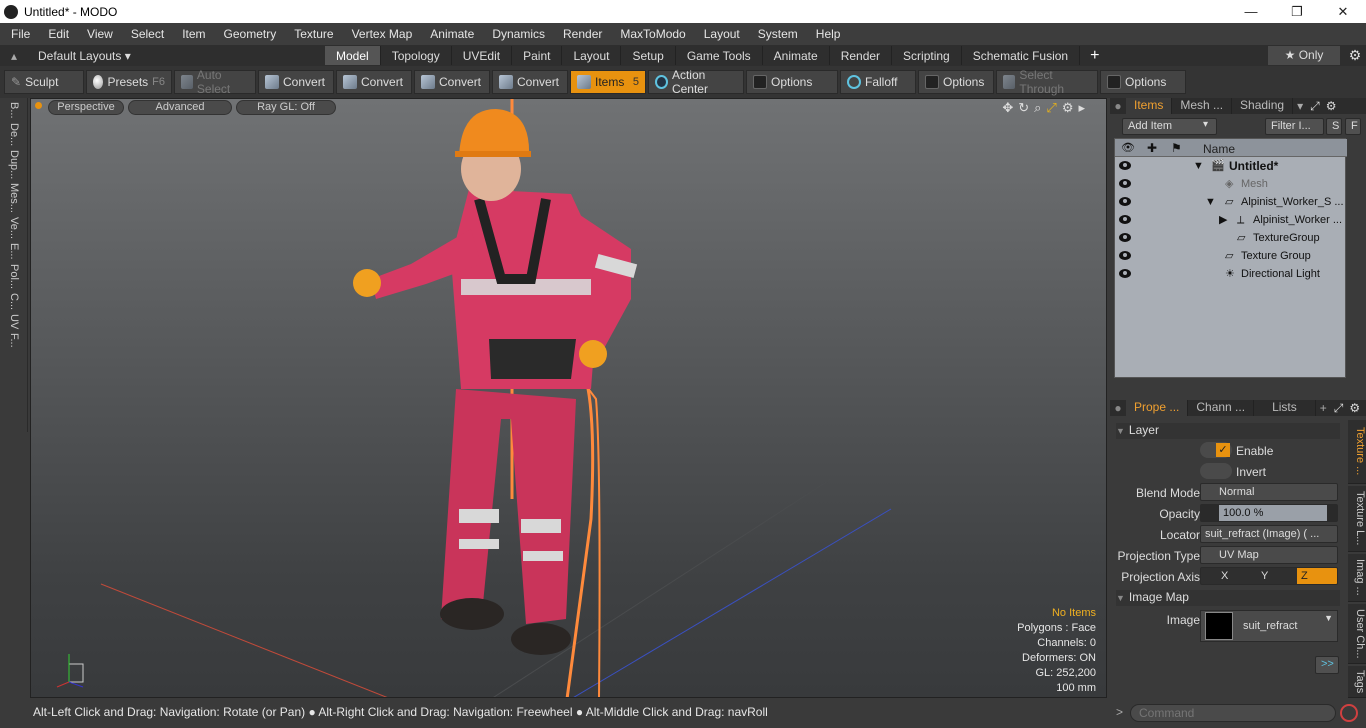 This screenshot has height=728, width=1366. What do you see at coordinates (826, 34) in the screenshot?
I see `menu-help: Help` at bounding box center [826, 34].